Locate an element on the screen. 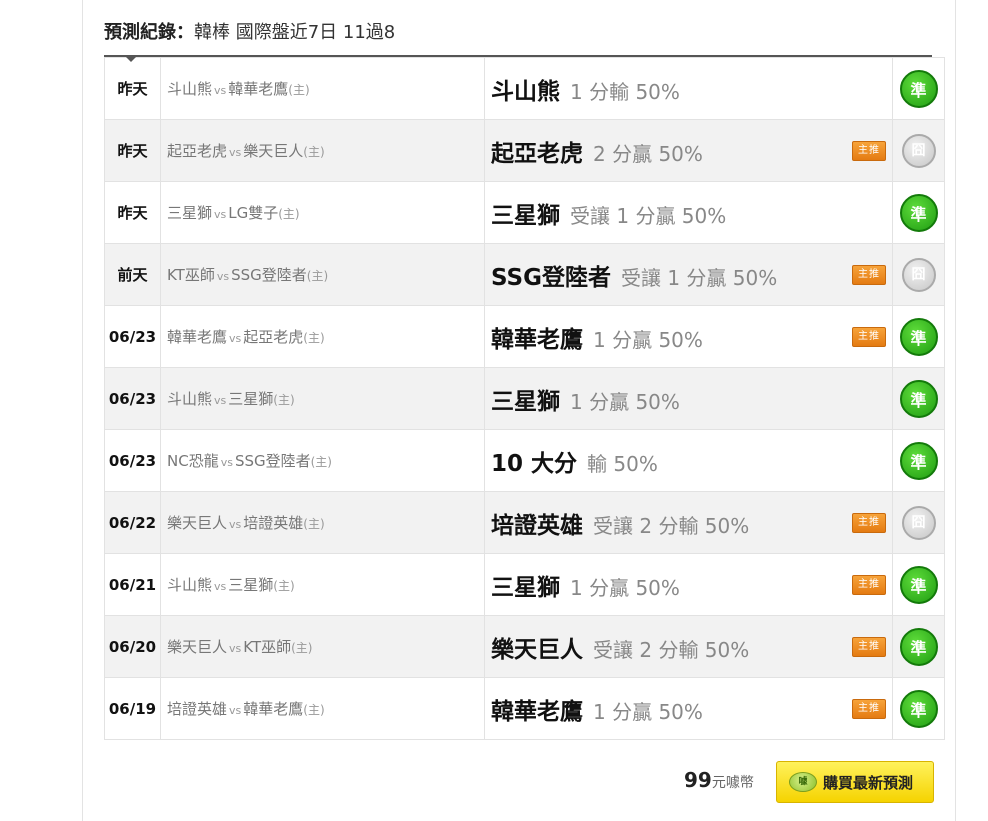 Image resolution: width=988 pixels, height=821 pixels. pick-team: 韓華老鷹 is located at coordinates (537, 339).